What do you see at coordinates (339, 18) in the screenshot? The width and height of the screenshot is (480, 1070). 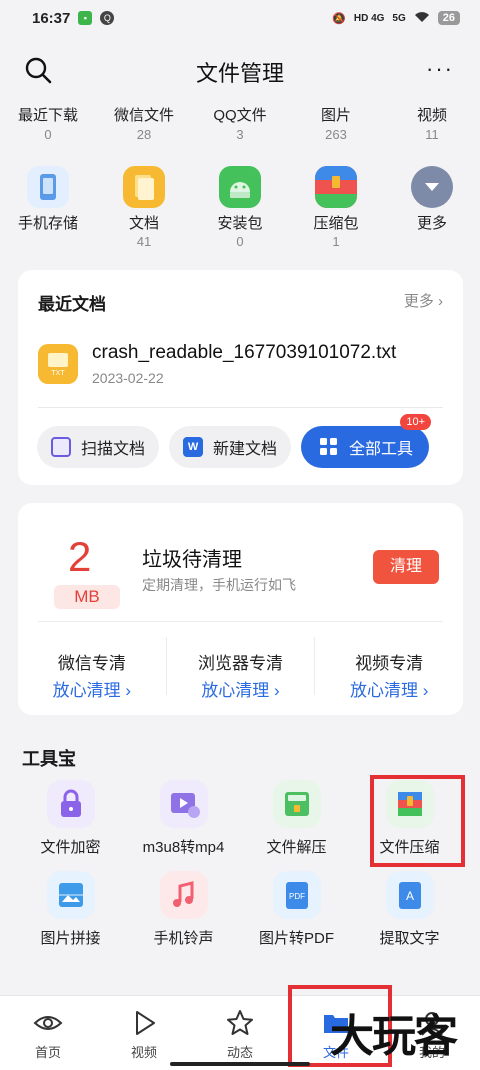 I see `mute-icon: 🔕` at bounding box center [339, 18].